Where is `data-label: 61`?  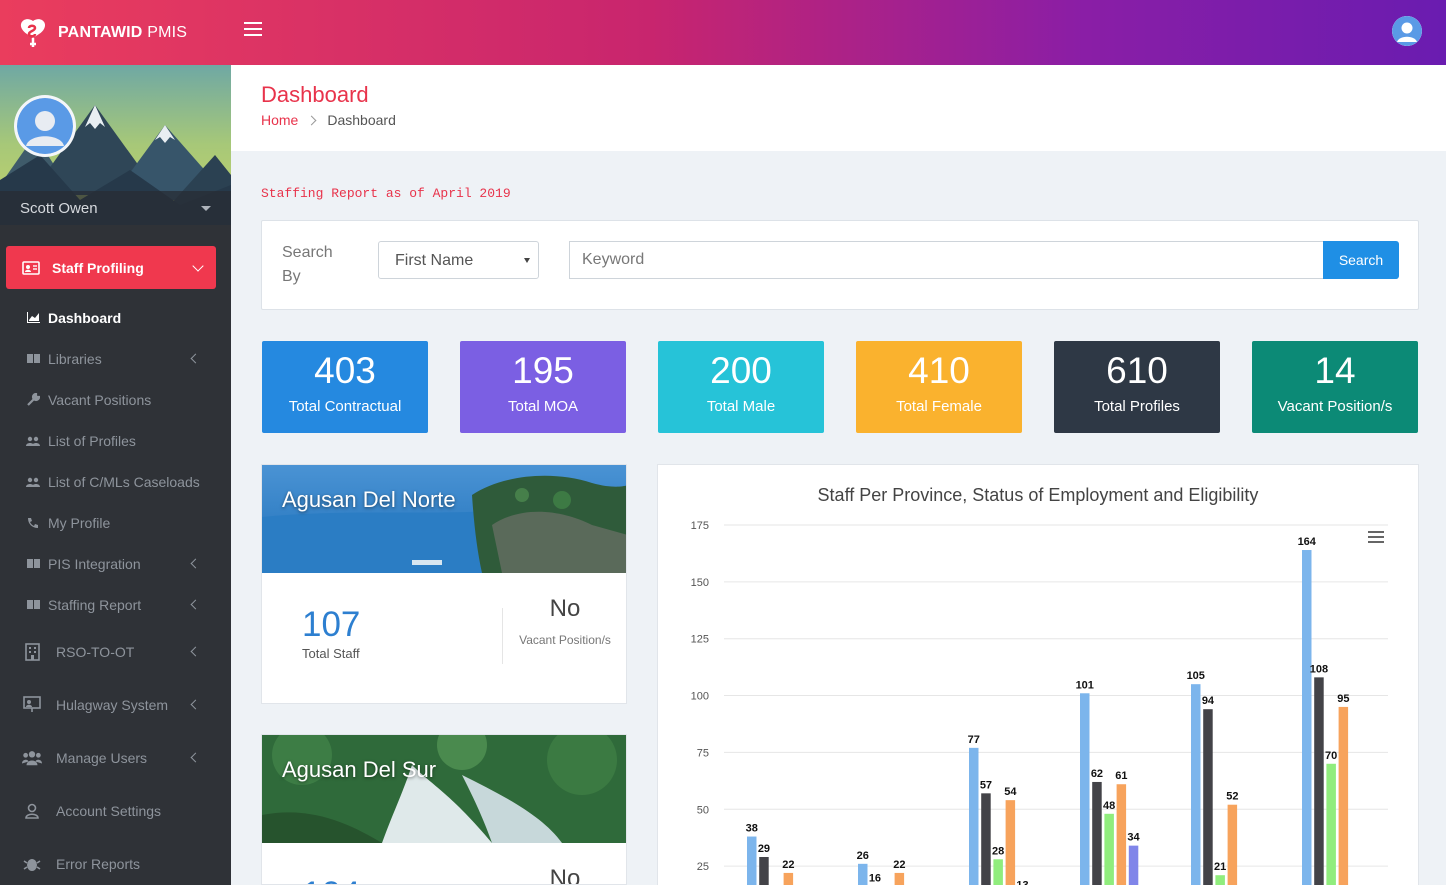 data-label: 61 is located at coordinates (1121, 776).